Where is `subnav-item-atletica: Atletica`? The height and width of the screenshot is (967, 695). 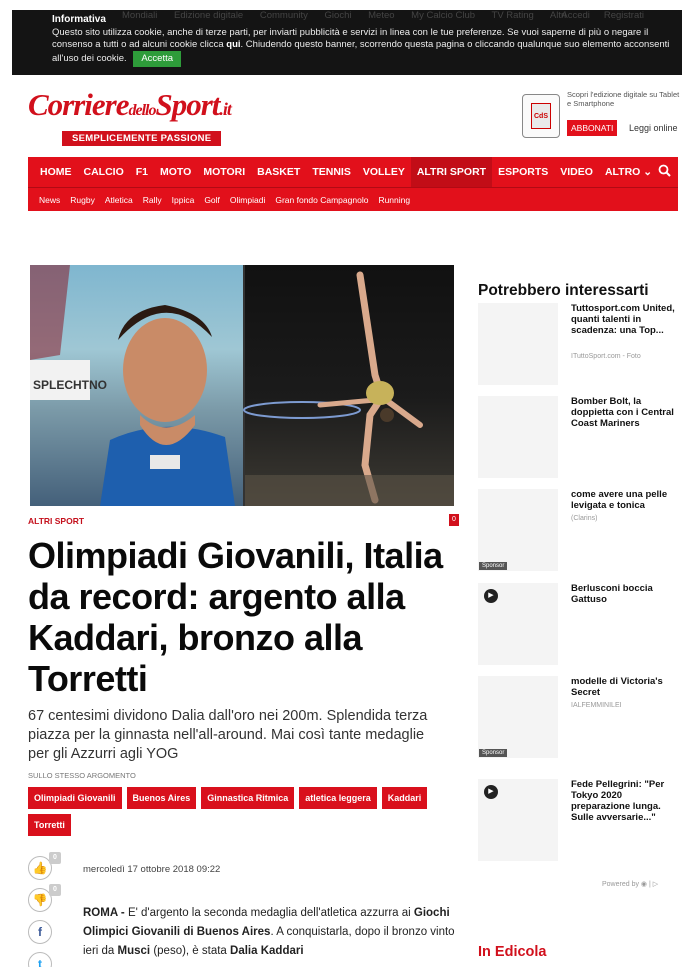 subnav-item-atletica: Atletica is located at coordinates (119, 200).